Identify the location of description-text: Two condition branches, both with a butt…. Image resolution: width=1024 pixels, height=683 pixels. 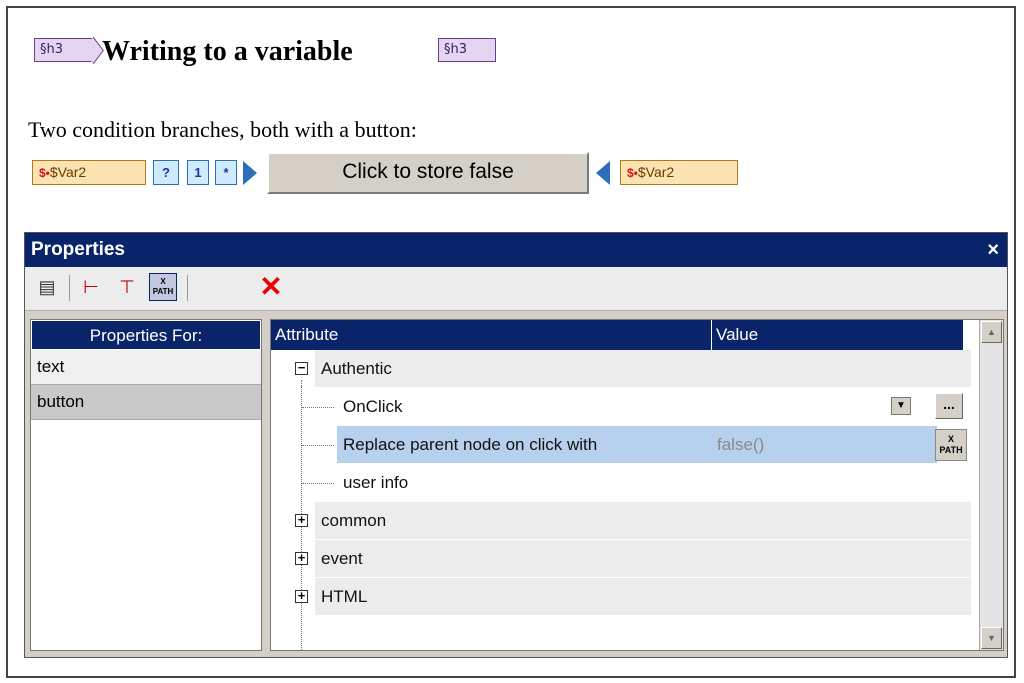
(222, 130).